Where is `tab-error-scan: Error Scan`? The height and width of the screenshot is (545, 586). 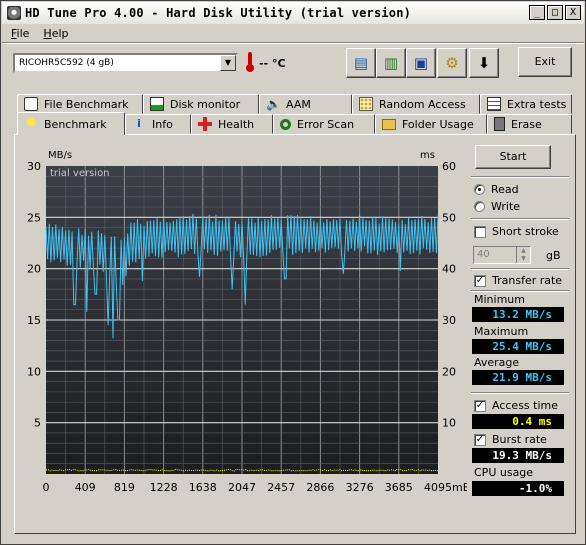 tab-error-scan: Error Scan is located at coordinates (324, 124).